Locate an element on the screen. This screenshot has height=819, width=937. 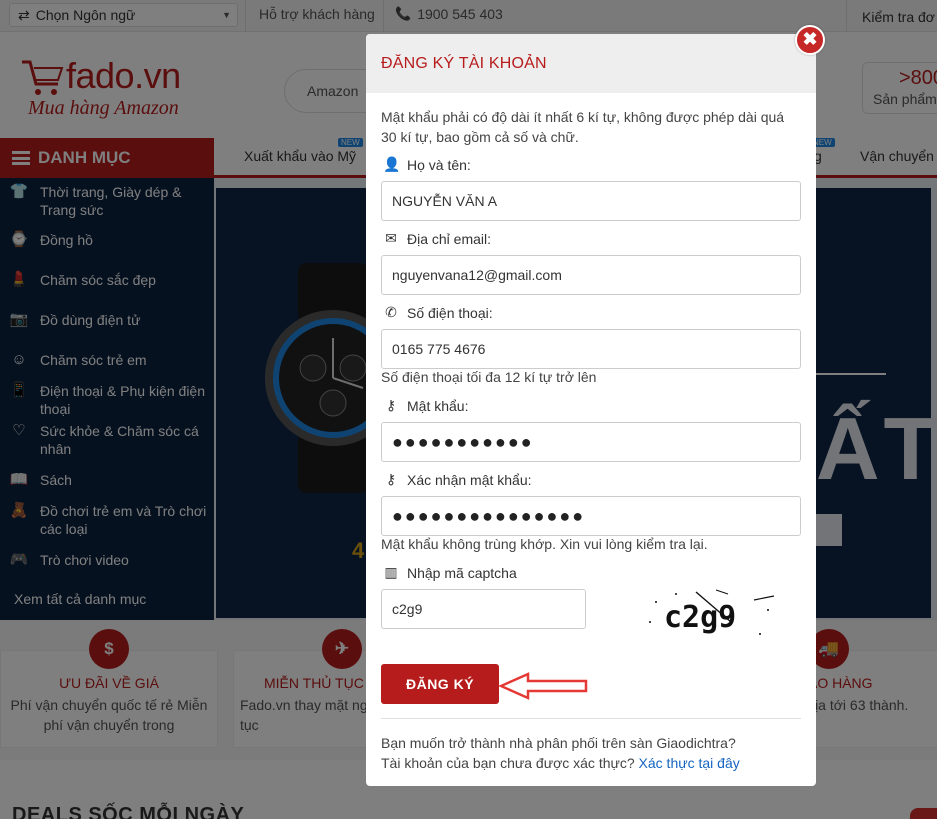
captcha-label-text: Nhập mã captcha is located at coordinates (462, 572).